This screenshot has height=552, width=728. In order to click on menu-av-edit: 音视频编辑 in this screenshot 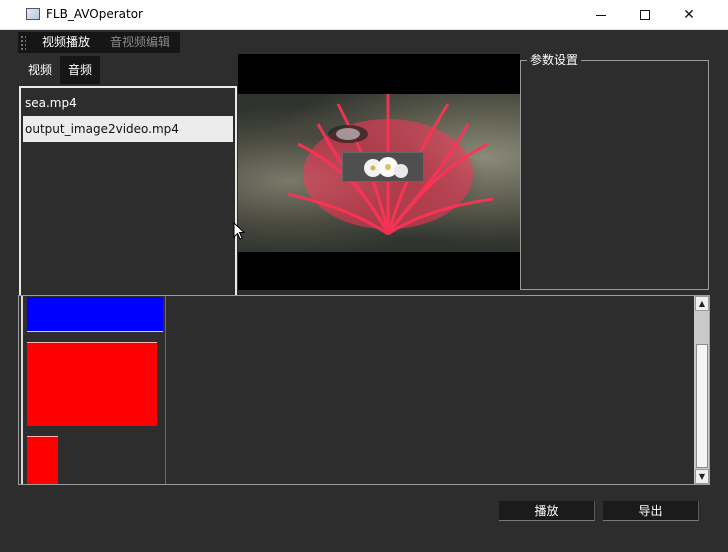, I will do `click(140, 42)`.